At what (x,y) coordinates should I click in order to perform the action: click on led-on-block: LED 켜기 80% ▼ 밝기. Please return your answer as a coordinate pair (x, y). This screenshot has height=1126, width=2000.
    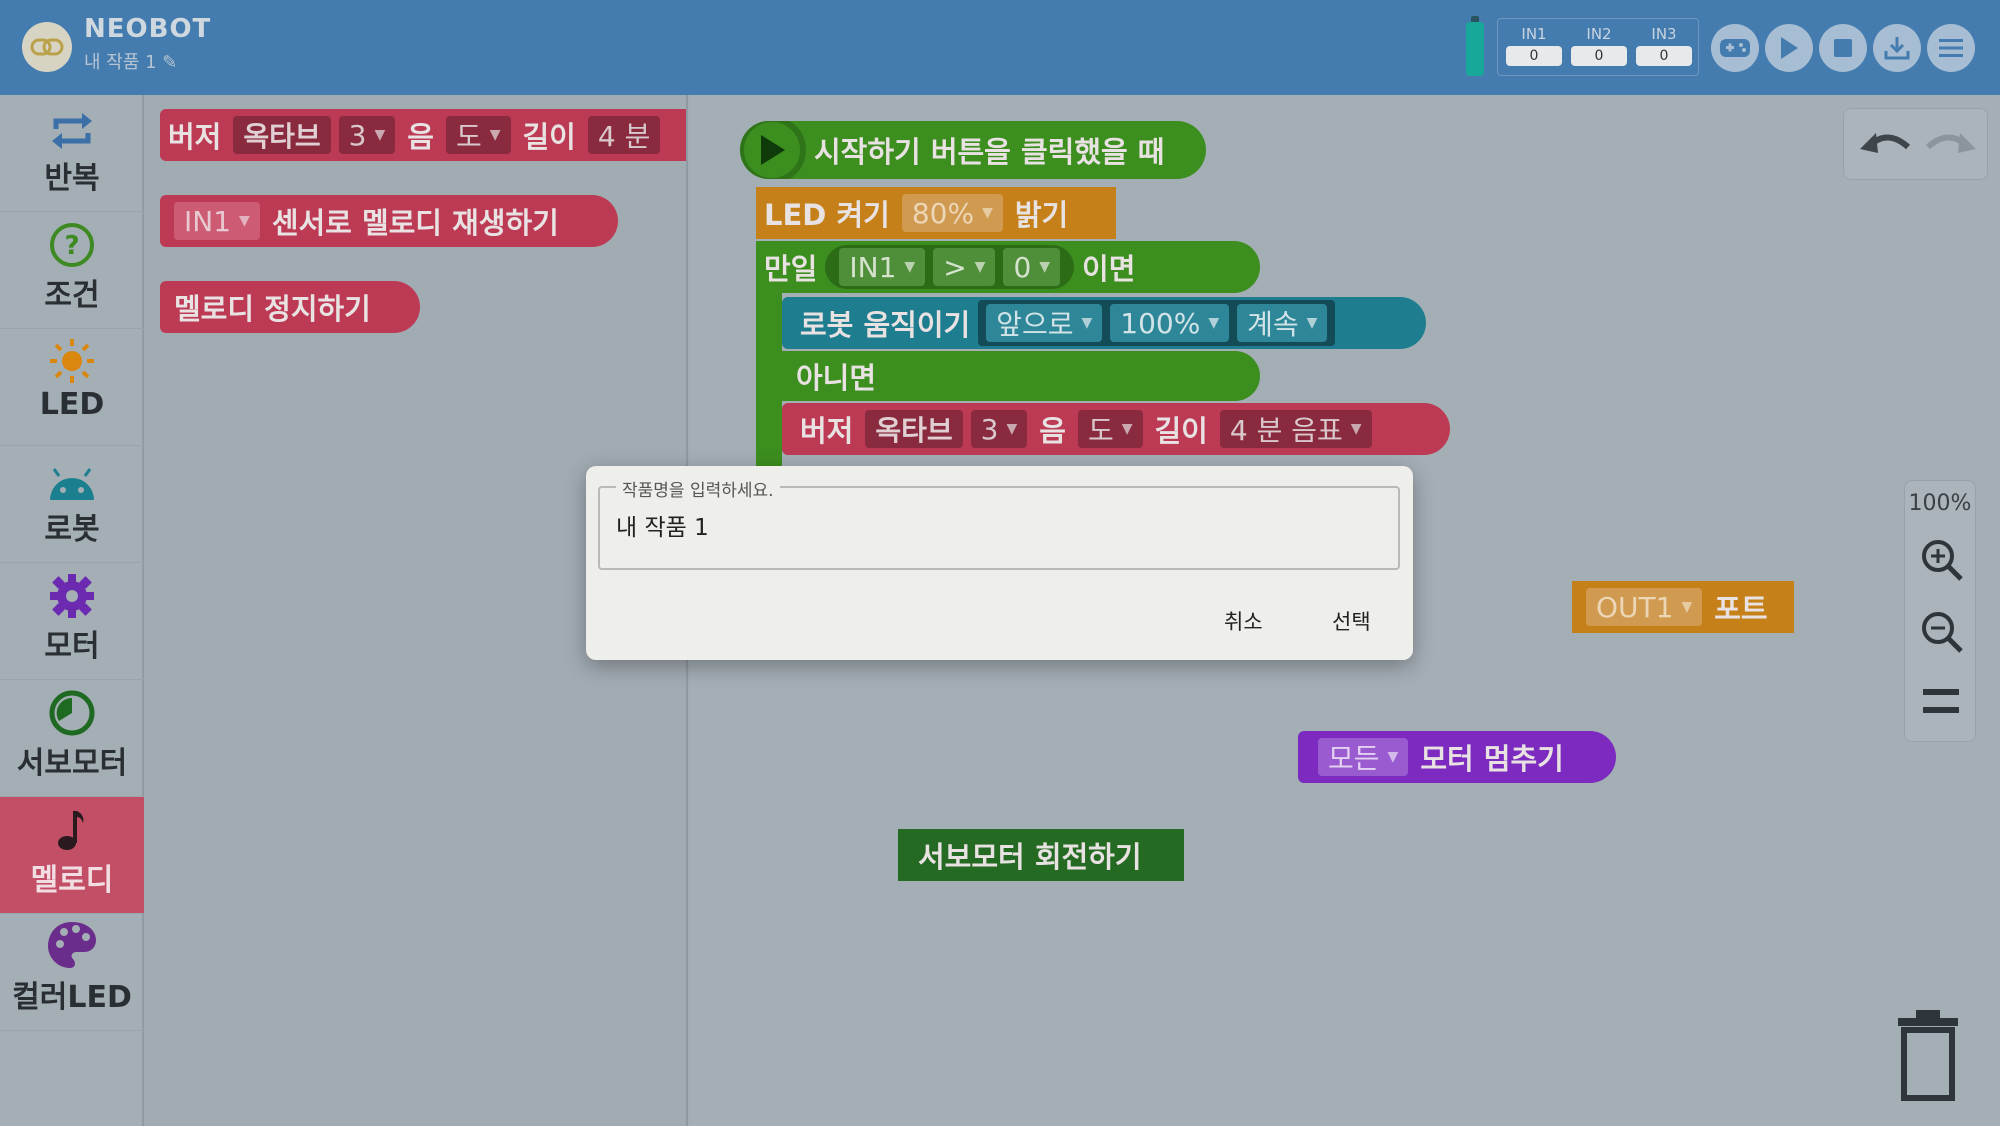
    Looking at the image, I should click on (936, 213).